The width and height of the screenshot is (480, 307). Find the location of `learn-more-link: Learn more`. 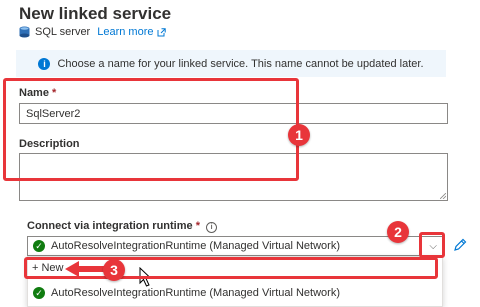

learn-more-link: Learn more is located at coordinates (131, 32).